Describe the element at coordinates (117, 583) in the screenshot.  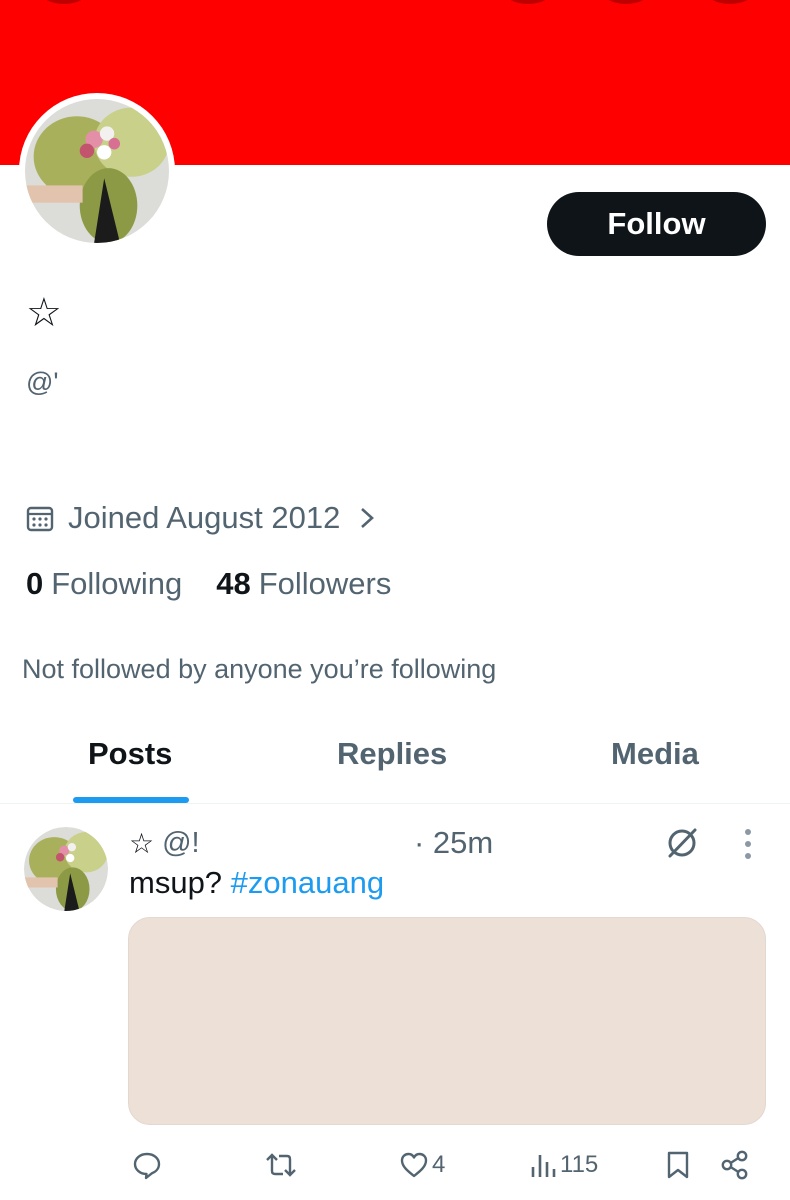
I see `following-label: Following` at that location.